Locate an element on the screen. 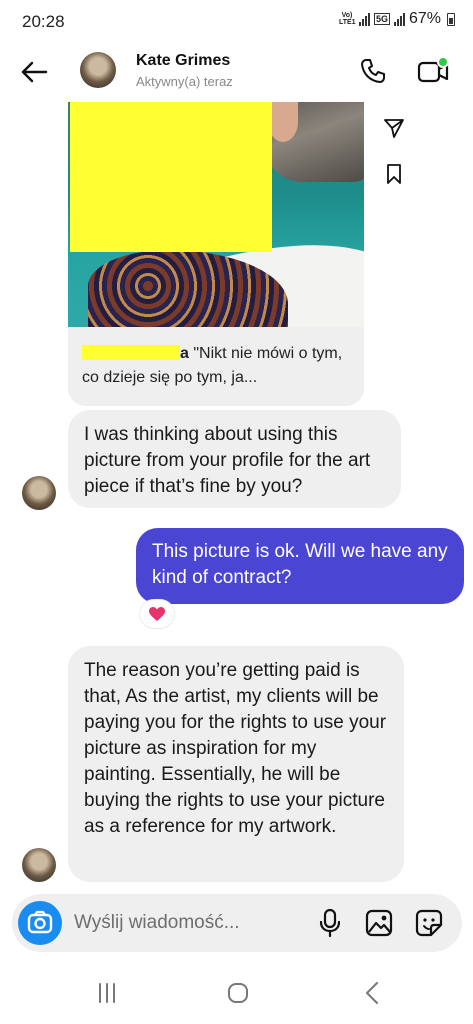  contact-status: Aktywny(a) teraz is located at coordinates (184, 81).